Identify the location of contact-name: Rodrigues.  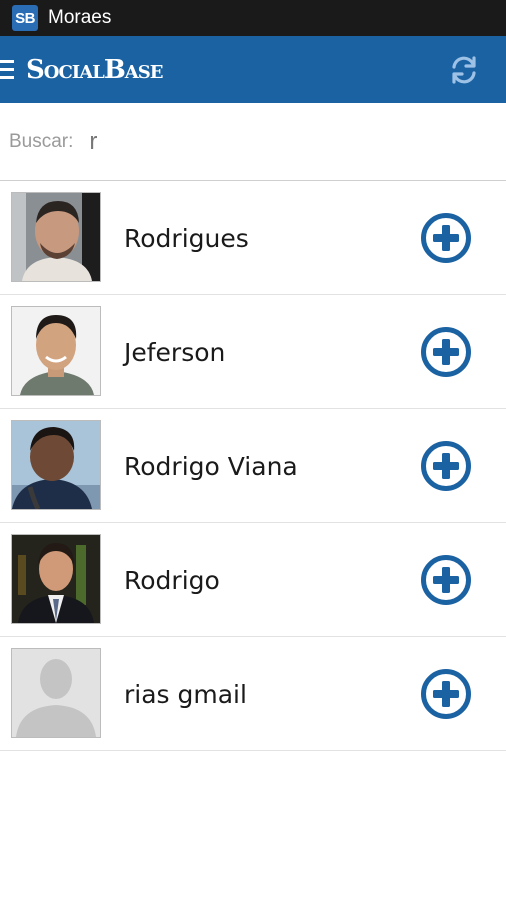
(186, 238).